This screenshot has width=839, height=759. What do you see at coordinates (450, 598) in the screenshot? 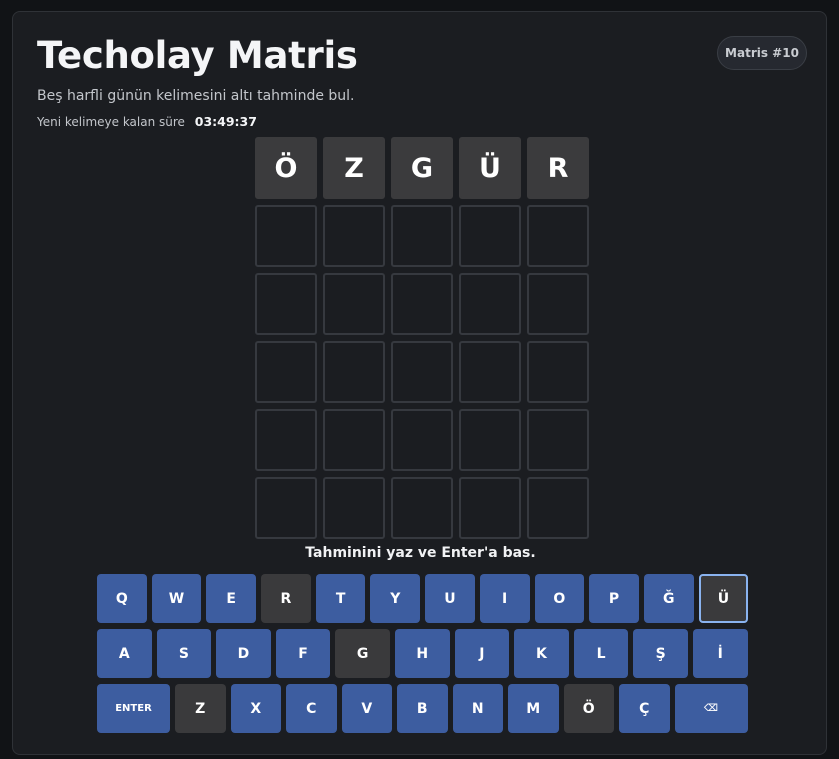
I see `key-u: U` at bounding box center [450, 598].